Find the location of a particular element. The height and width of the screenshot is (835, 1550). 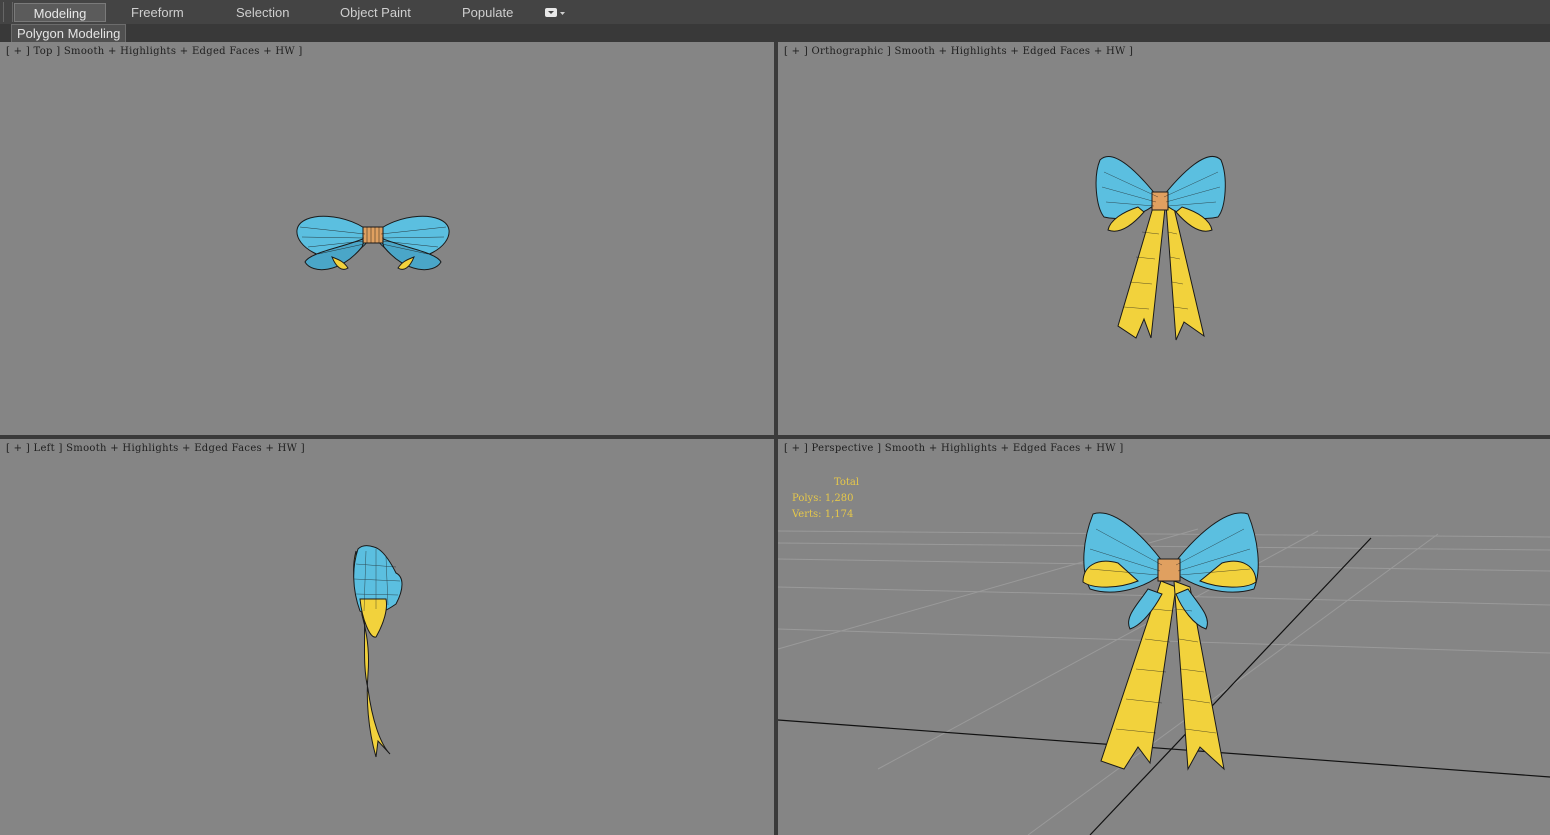

tab-object-paint: Object Paint is located at coordinates (375, 12).